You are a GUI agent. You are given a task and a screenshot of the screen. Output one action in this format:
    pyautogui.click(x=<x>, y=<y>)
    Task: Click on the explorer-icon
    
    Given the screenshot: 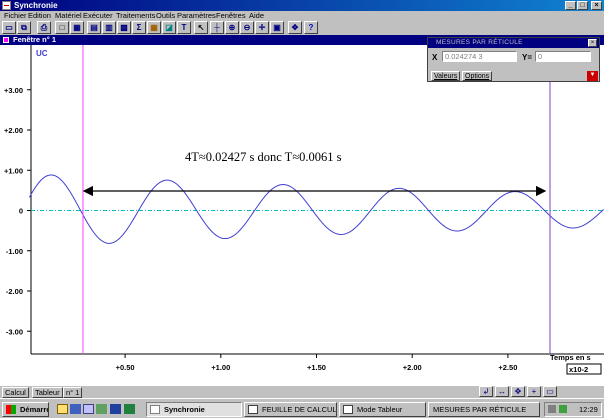 What is the action you would take?
    pyautogui.click(x=62, y=409)
    